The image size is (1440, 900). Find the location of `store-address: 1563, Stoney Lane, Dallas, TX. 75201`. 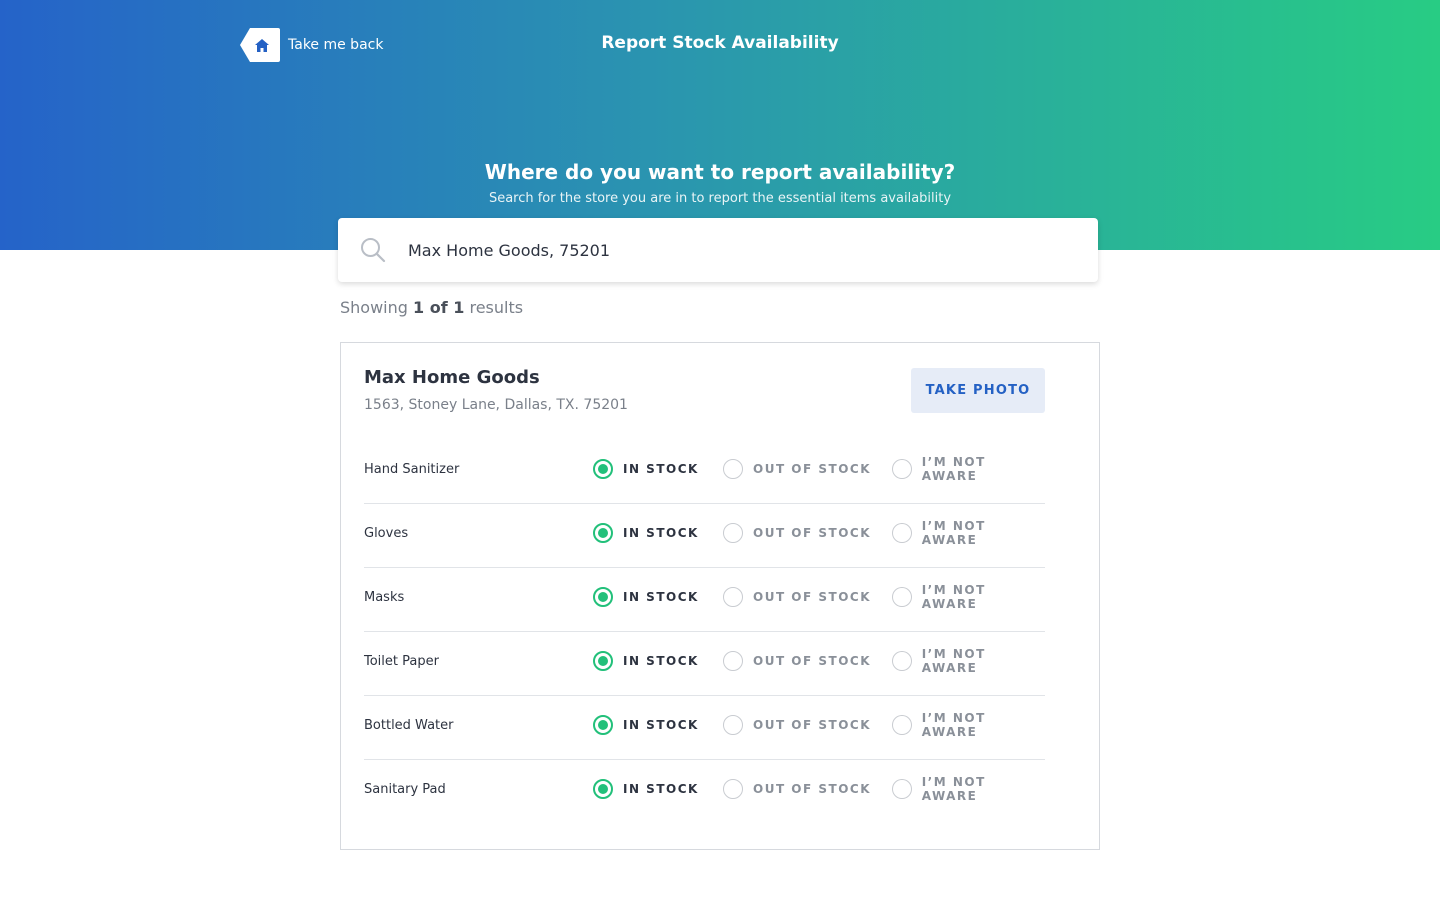

store-address: 1563, Stoney Lane, Dallas, TX. 75201 is located at coordinates (496, 405).